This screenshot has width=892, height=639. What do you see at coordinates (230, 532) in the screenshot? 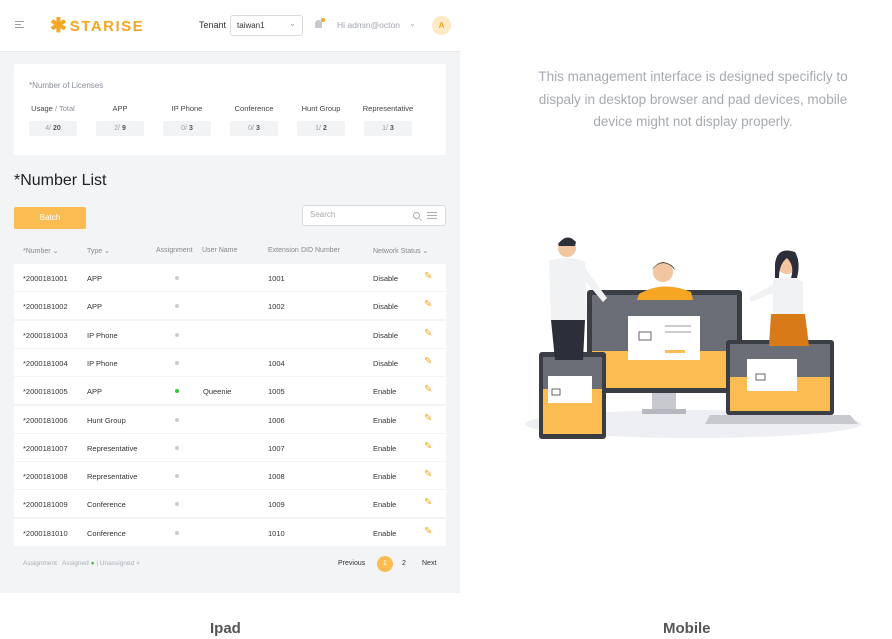
I see `table-row: *2000181010 Conference 1010 Enable ✎` at bounding box center [230, 532].